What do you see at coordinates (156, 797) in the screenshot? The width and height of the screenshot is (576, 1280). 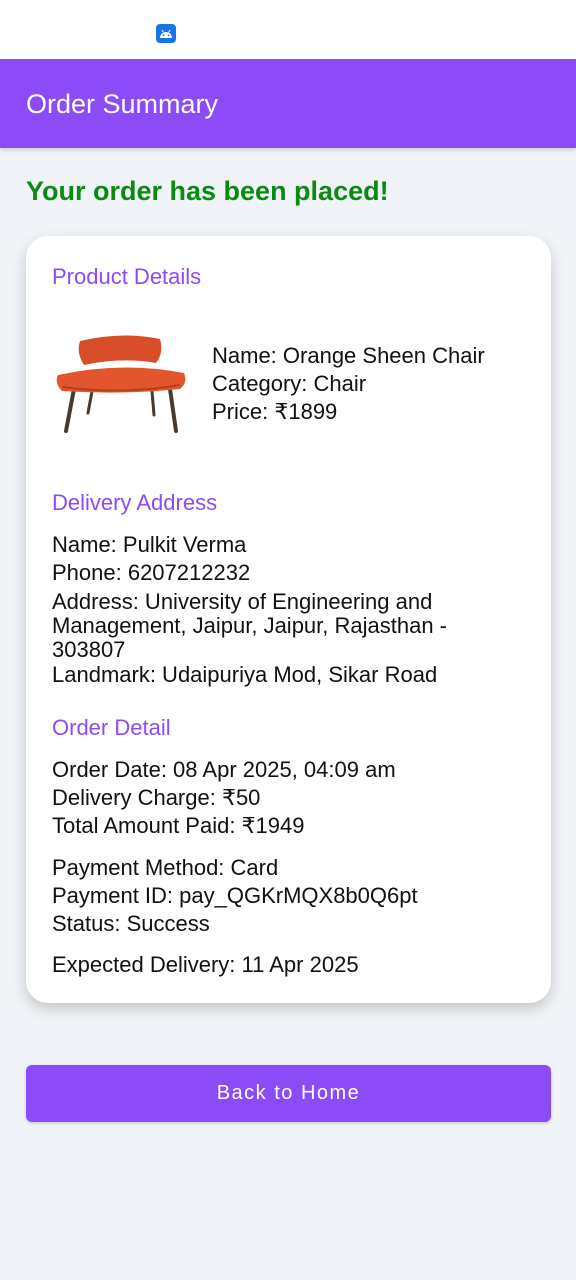 I see `delivery-charge: Delivery Charge: ₹50` at bounding box center [156, 797].